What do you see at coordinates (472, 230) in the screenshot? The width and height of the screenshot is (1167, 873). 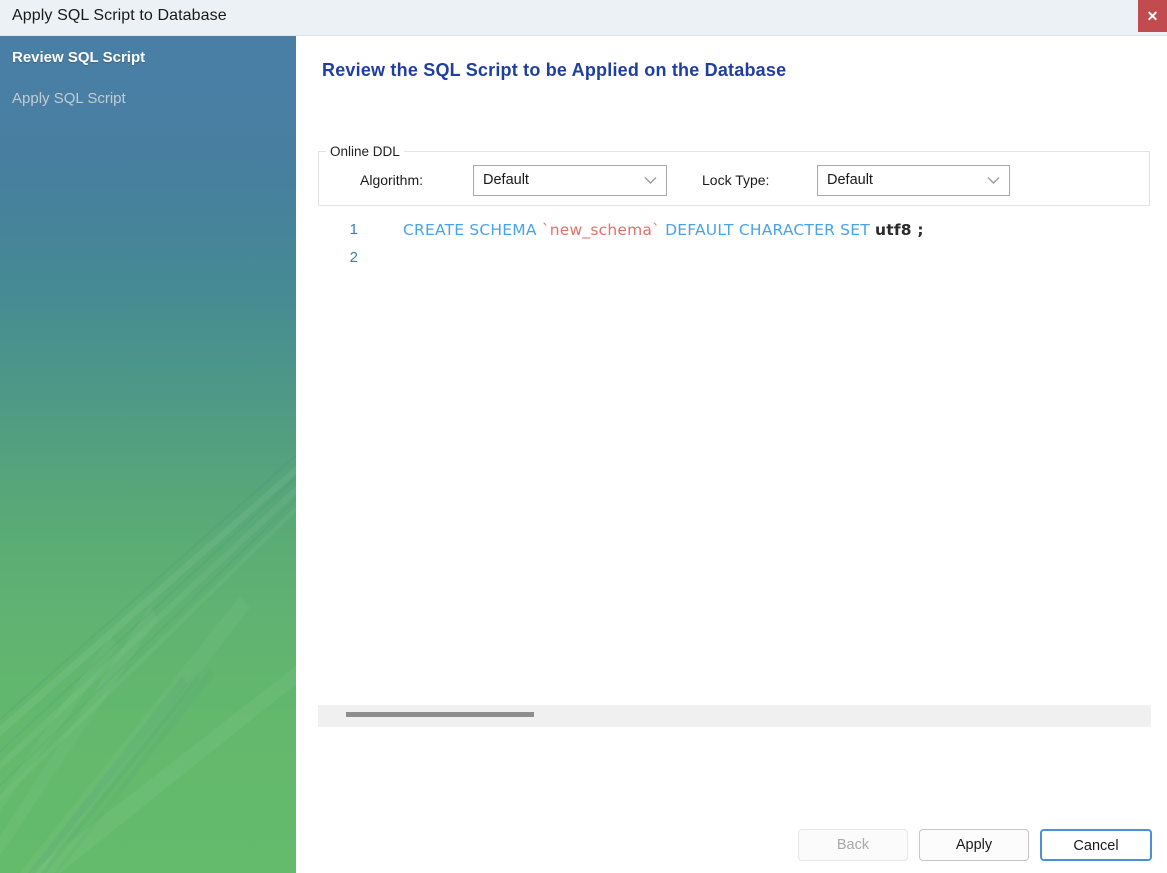 I see `code-token: CREATE SCHEMA` at bounding box center [472, 230].